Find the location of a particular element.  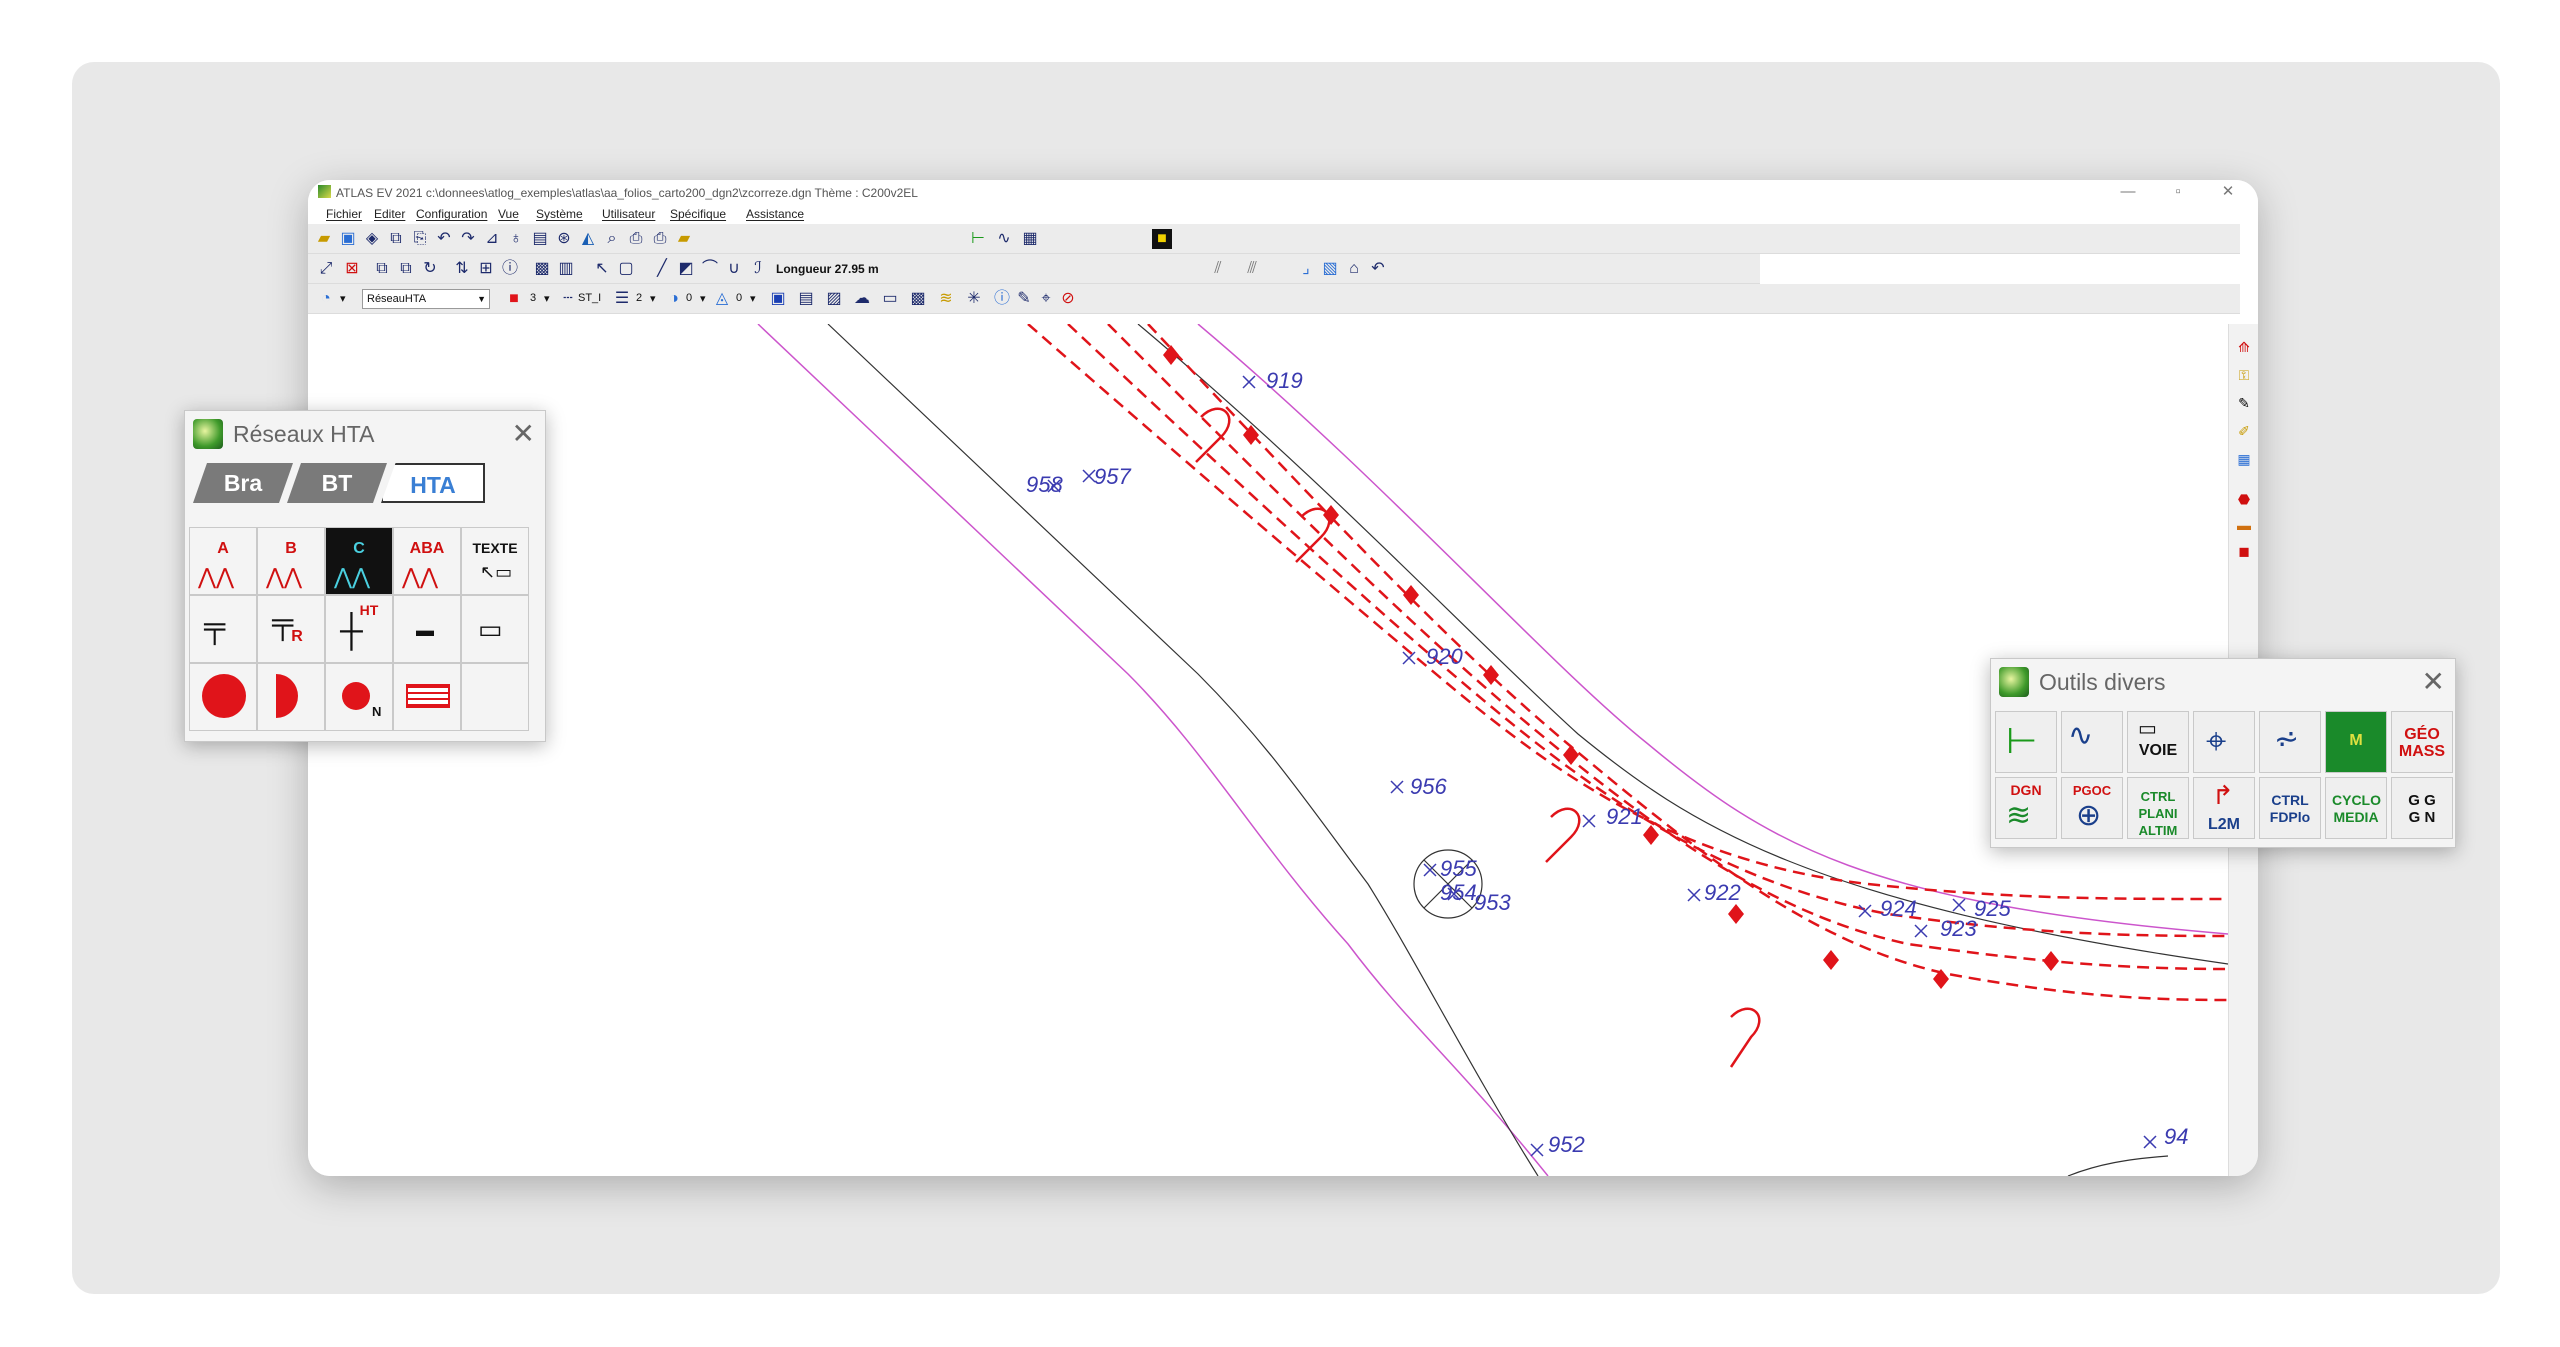

close-button: ✕ is located at coordinates (2228, 192).